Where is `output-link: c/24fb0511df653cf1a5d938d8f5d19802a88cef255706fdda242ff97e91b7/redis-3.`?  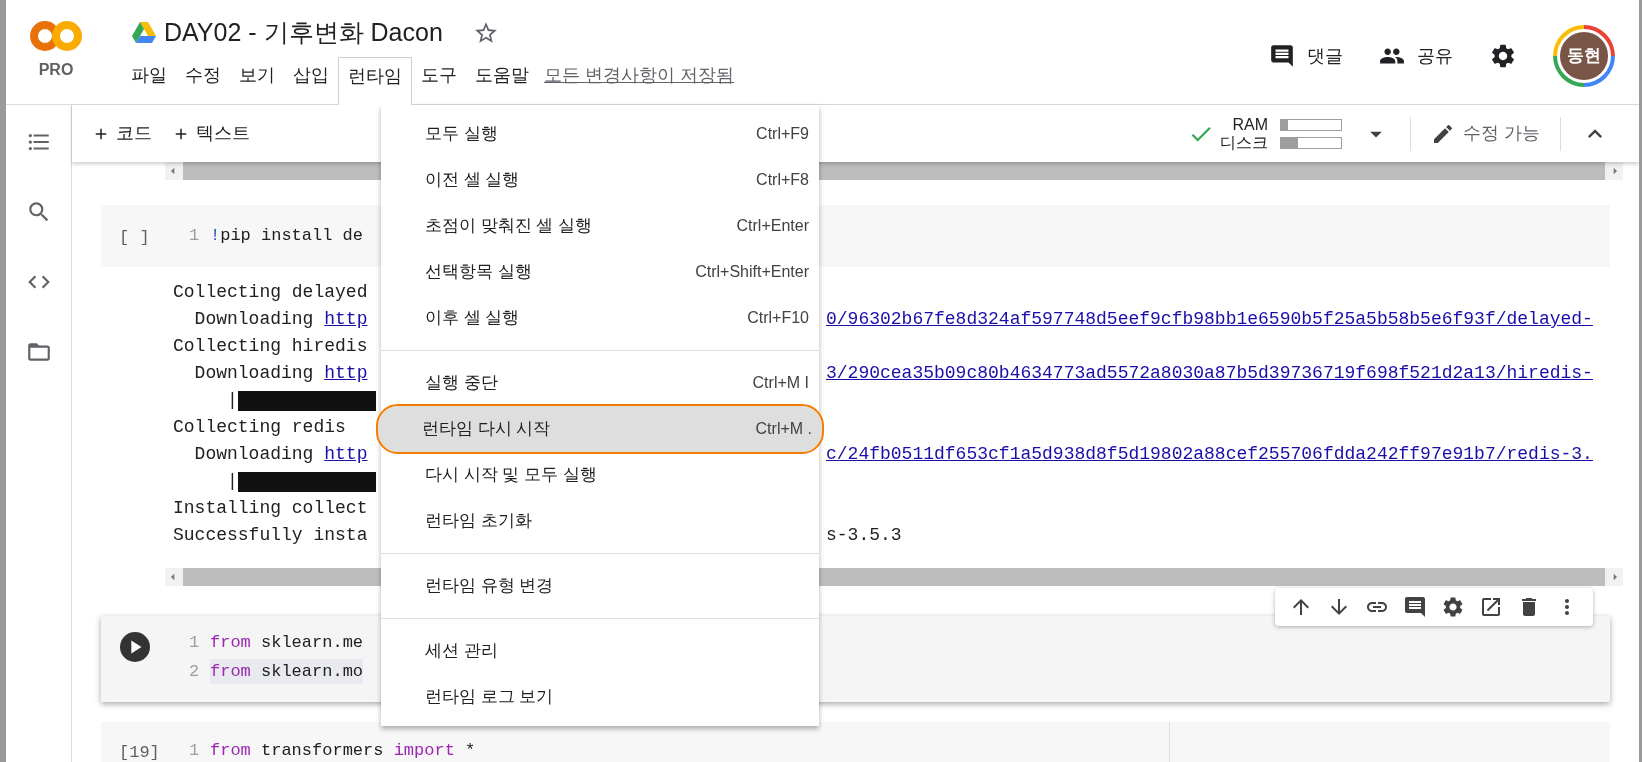
output-link: c/24fb0511df653cf1a5d938d8f5d19802a88cef255706fdda242ff97e91b7/redis-3. is located at coordinates (1209, 454).